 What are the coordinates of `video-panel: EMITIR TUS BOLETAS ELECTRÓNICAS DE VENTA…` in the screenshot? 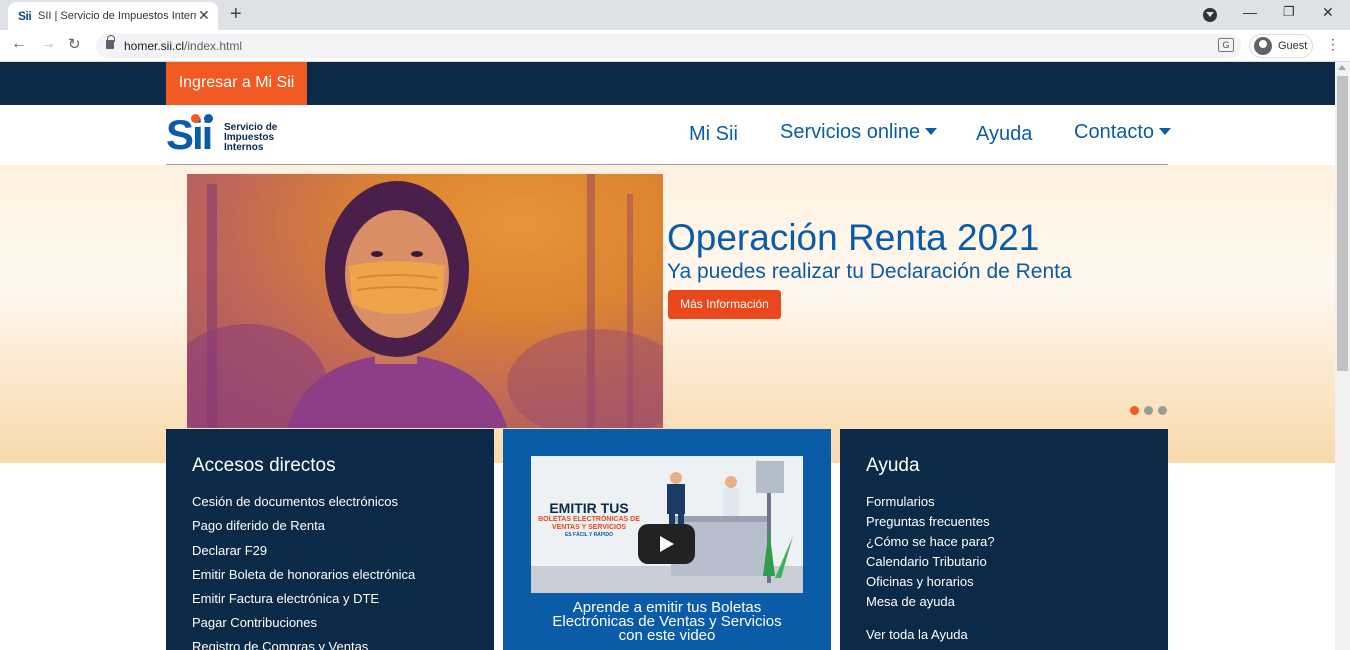 It's located at (667, 539).